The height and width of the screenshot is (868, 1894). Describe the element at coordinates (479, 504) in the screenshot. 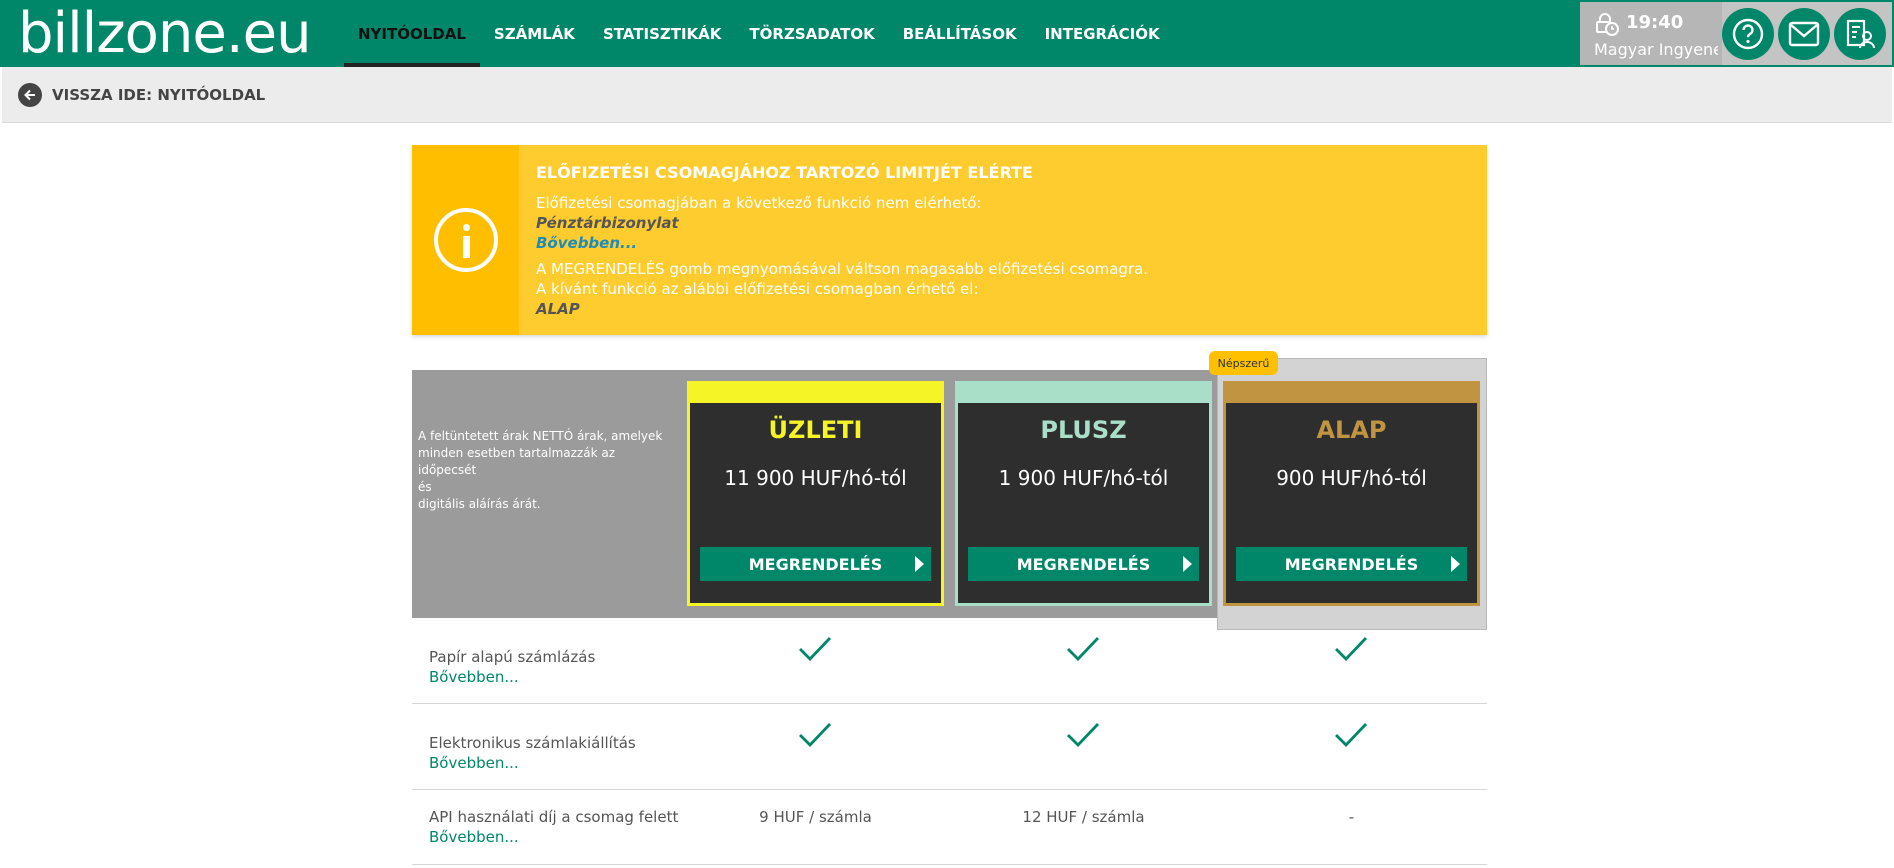

I see `price-note-line: digitális aláírás árát.` at that location.